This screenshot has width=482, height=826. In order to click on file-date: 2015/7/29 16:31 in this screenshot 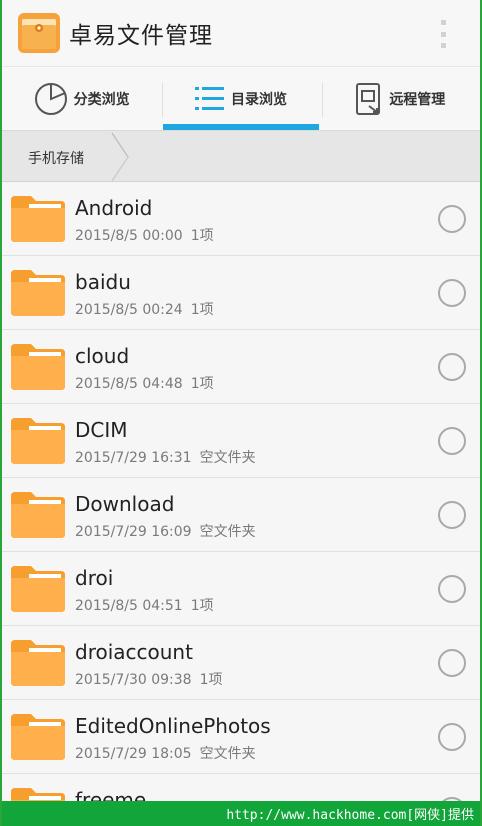, I will do `click(133, 458)`.